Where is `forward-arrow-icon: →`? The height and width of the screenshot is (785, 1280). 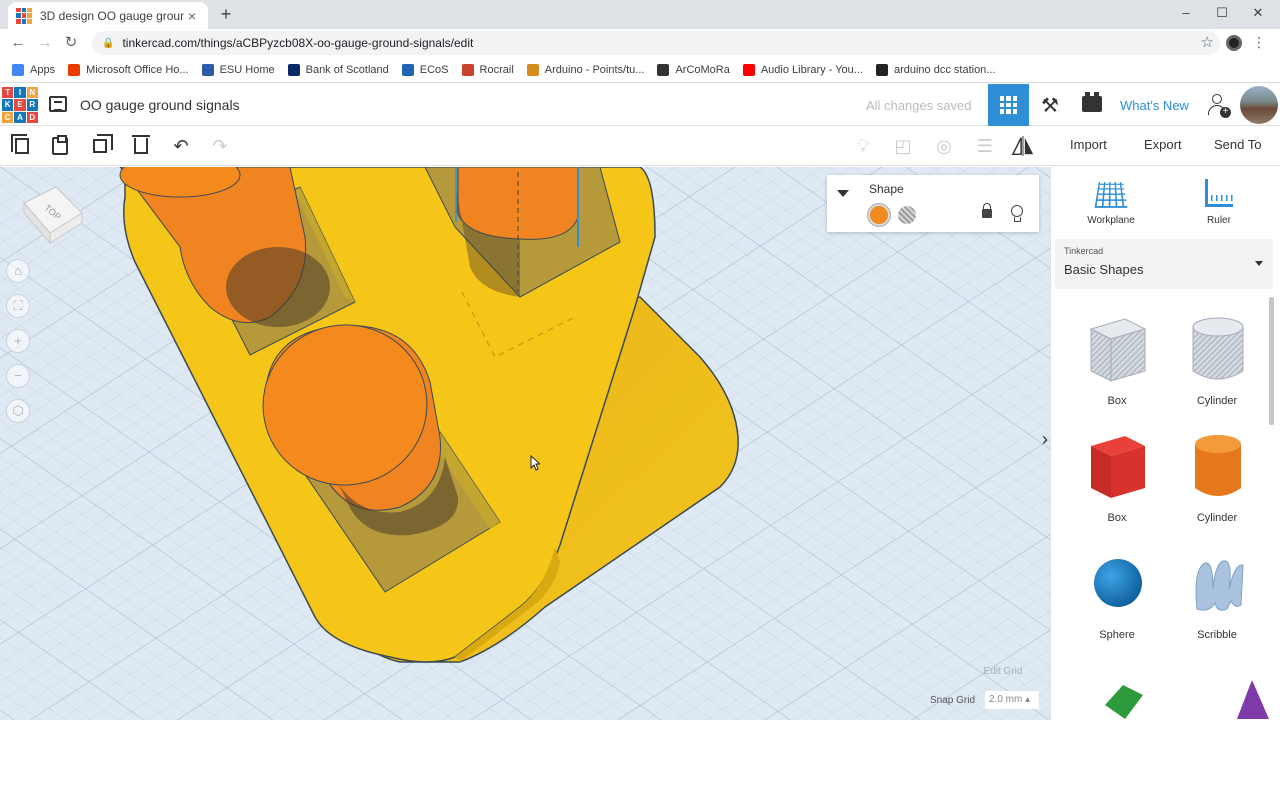
forward-arrow-icon: → is located at coordinates (45, 43).